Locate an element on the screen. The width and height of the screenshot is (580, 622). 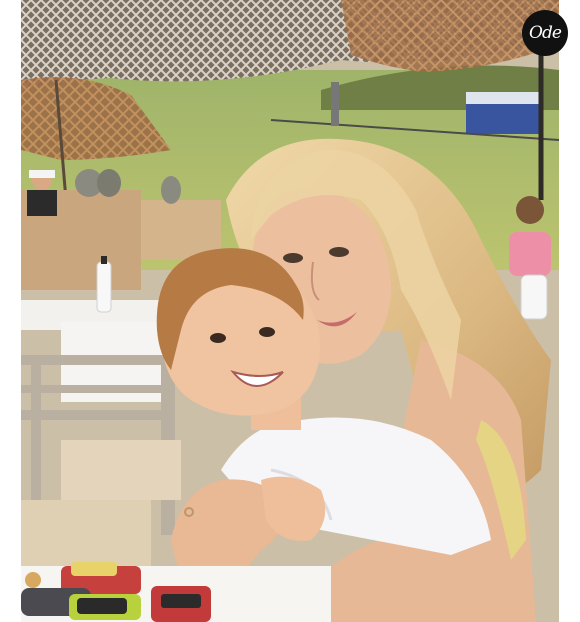
brand-logo-text: Ode is located at coordinates (545, 33).